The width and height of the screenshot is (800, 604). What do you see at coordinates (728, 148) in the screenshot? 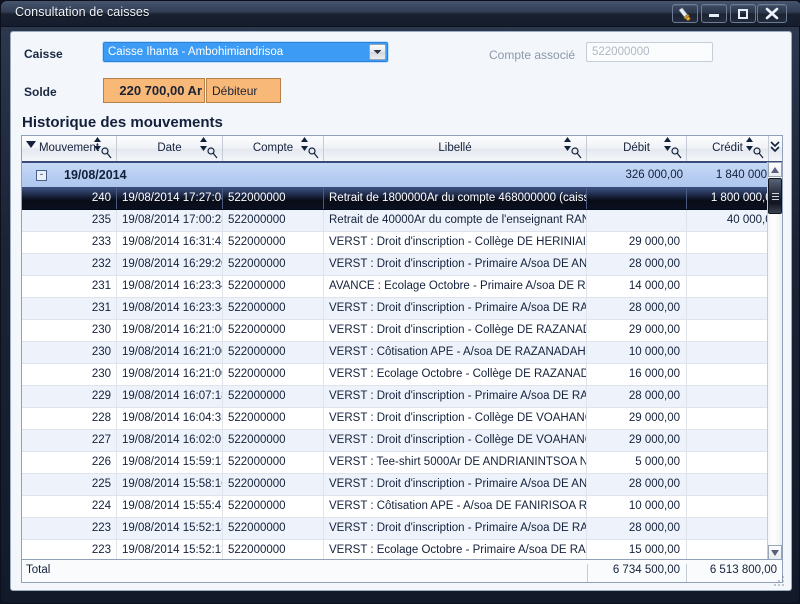
I see `column-header-credit: Crédit` at bounding box center [728, 148].